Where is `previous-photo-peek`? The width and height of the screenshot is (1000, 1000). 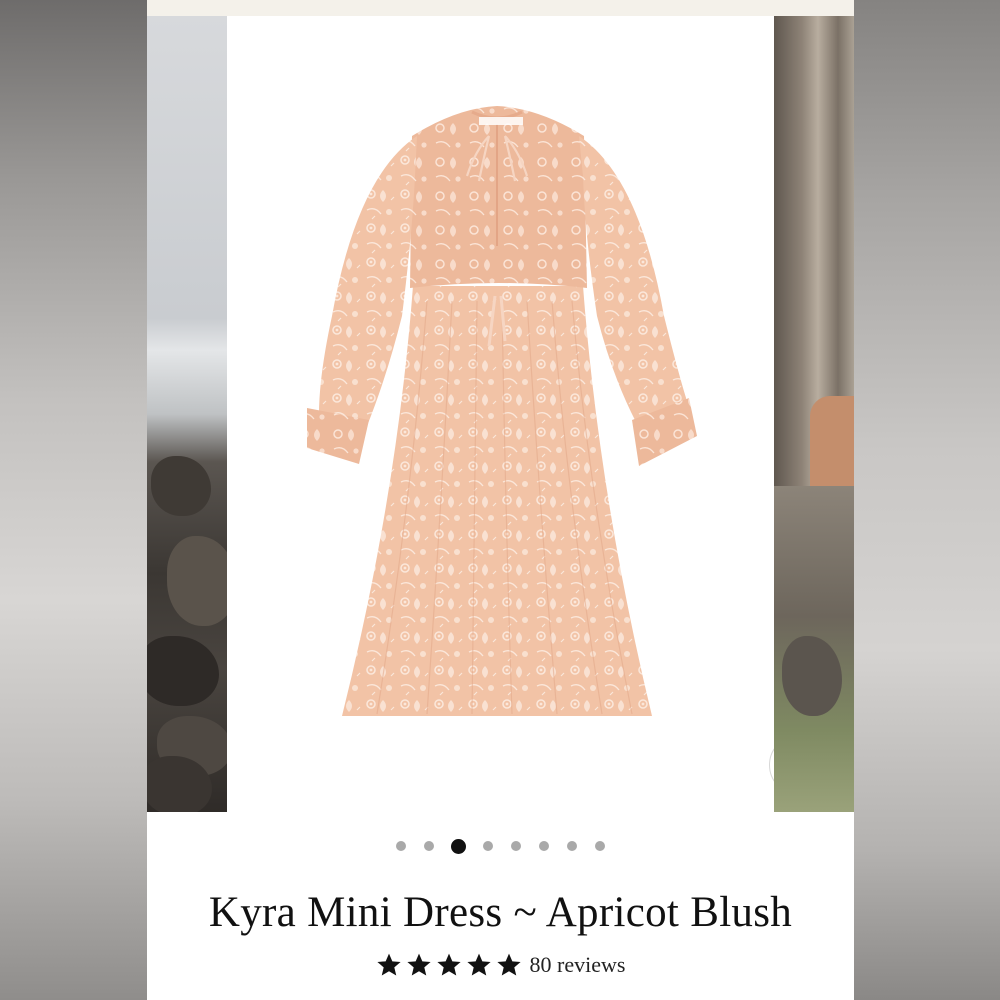
previous-photo-peek is located at coordinates (187, 414).